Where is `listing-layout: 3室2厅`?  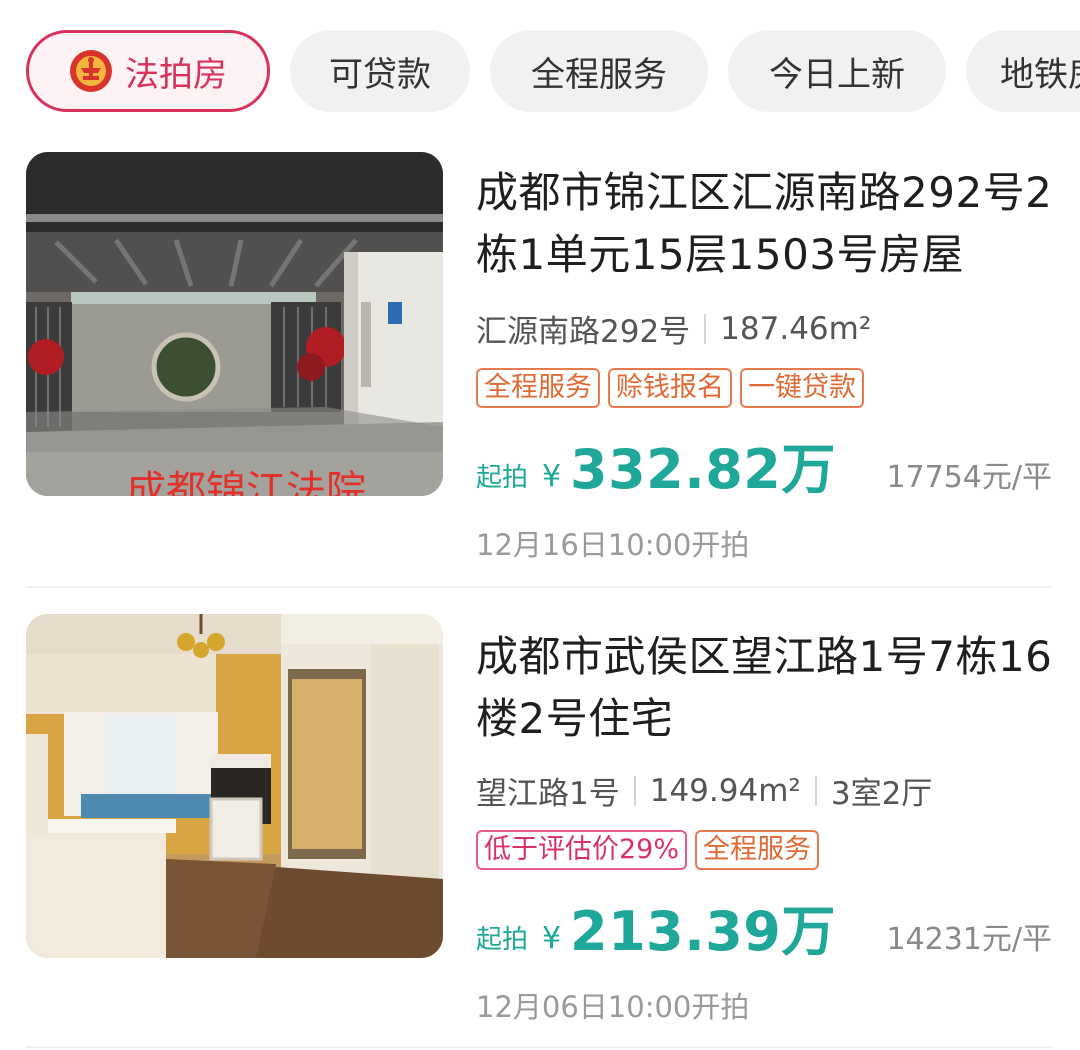
listing-layout: 3室2厅 is located at coordinates (881, 794).